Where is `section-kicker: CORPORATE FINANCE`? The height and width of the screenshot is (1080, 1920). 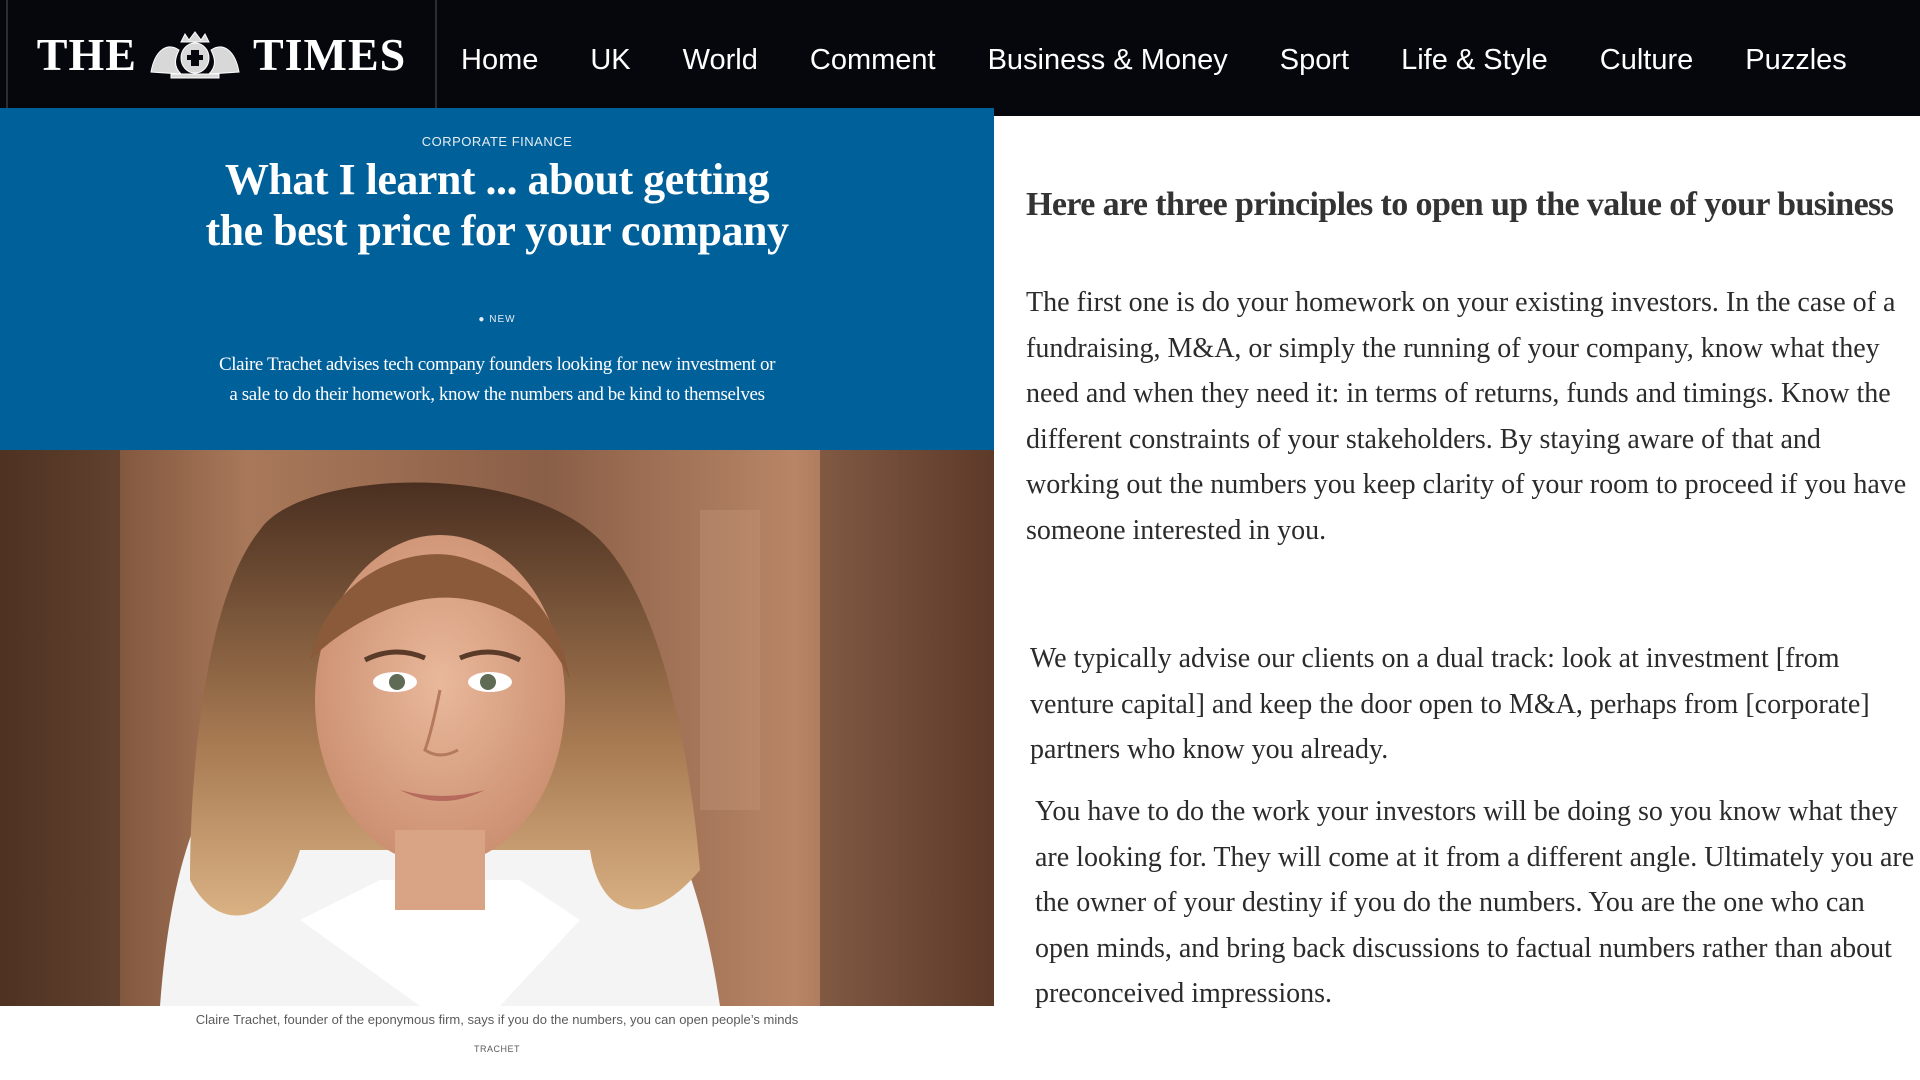
section-kicker: CORPORATE FINANCE is located at coordinates (497, 141).